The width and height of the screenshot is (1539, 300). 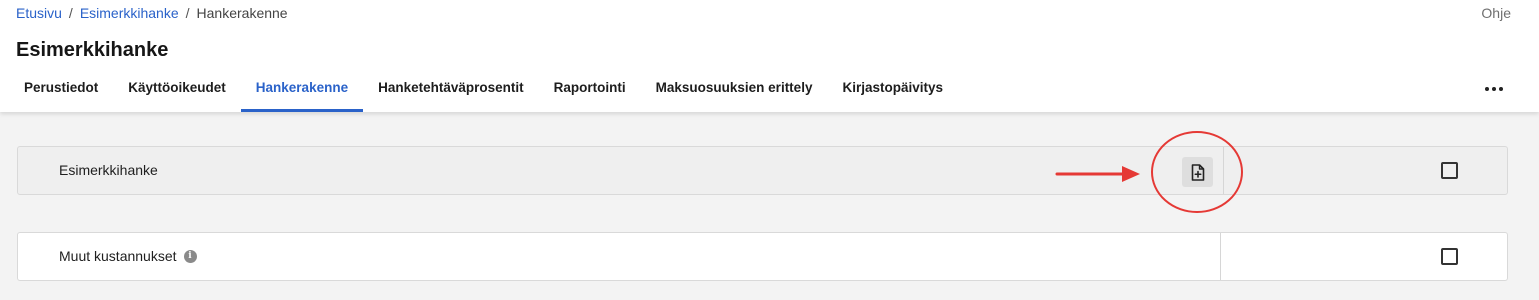 I want to click on row-label-text: Muut kustannukset, so click(x=118, y=256).